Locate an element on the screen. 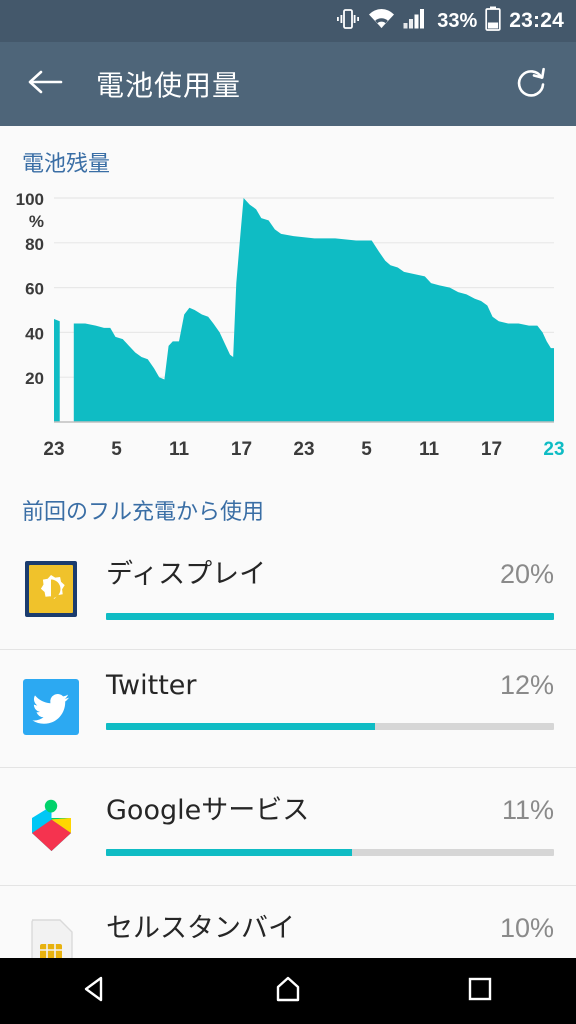 The image size is (576, 1024). app-usage-row-header: セルスタンバイ 10% is located at coordinates (330, 925).